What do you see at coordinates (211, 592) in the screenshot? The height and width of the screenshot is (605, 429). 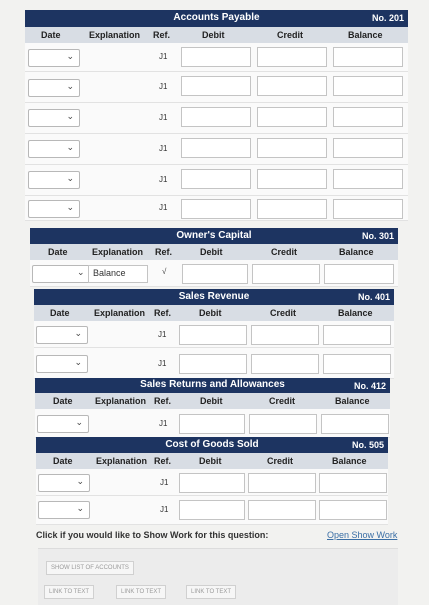 I see `link-to-text-button-3: LINK TO TEXT` at bounding box center [211, 592].